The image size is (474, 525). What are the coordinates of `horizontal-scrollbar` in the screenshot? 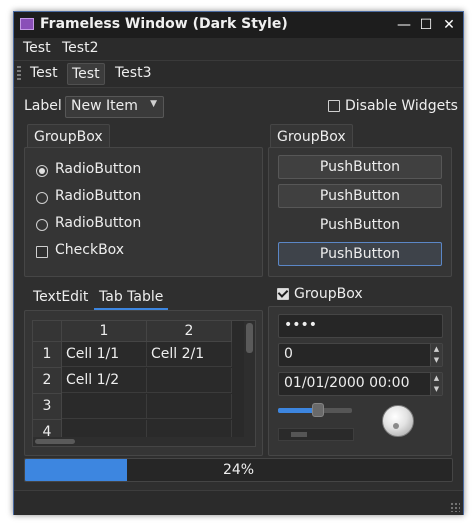 It's located at (316, 434).